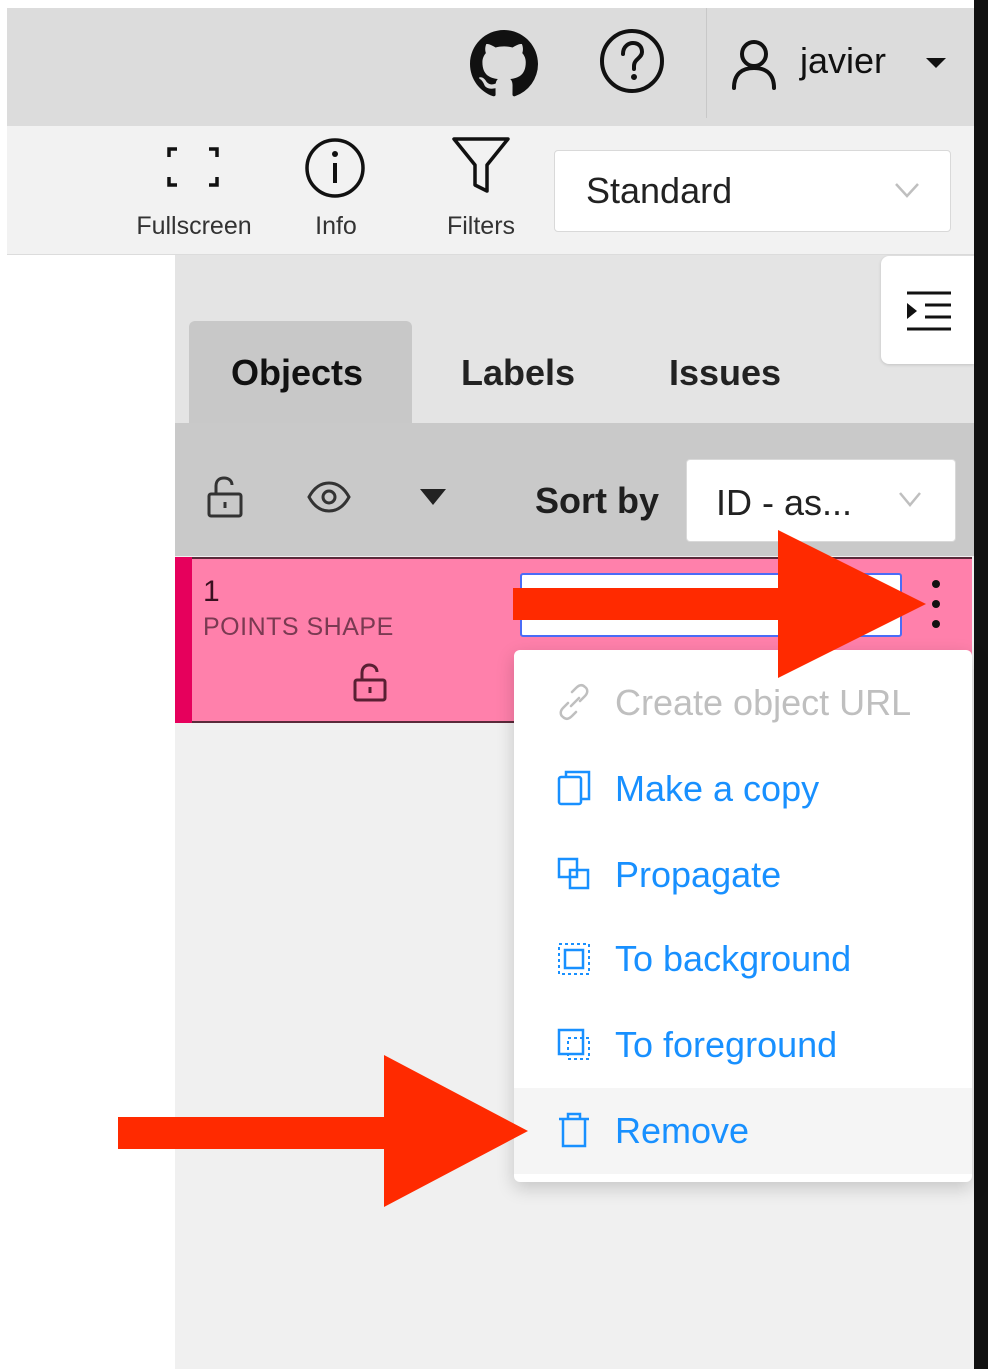 The width and height of the screenshot is (988, 1369). What do you see at coordinates (329, 497) in the screenshot?
I see `eye-icon` at bounding box center [329, 497].